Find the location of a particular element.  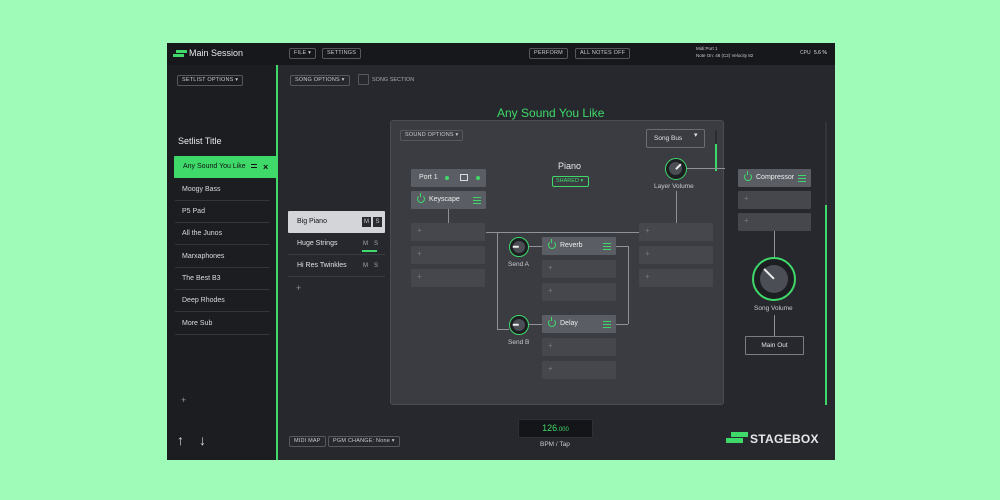

drag-handle-icon is located at coordinates (254, 166).